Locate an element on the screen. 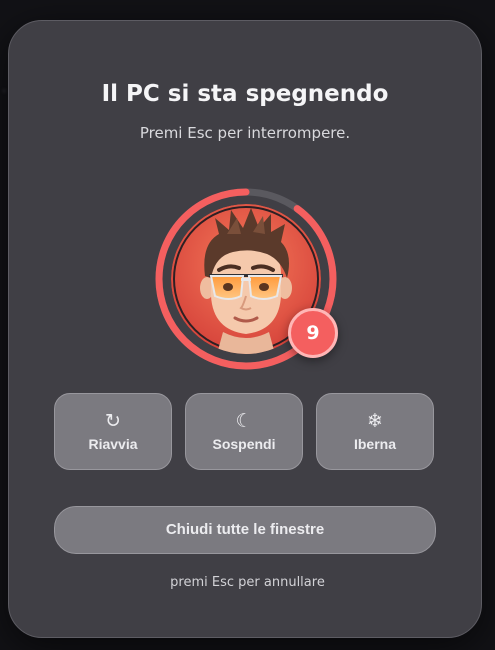 Image resolution: width=495 pixels, height=650 pixels. countdown-badge: 9 is located at coordinates (313, 333).